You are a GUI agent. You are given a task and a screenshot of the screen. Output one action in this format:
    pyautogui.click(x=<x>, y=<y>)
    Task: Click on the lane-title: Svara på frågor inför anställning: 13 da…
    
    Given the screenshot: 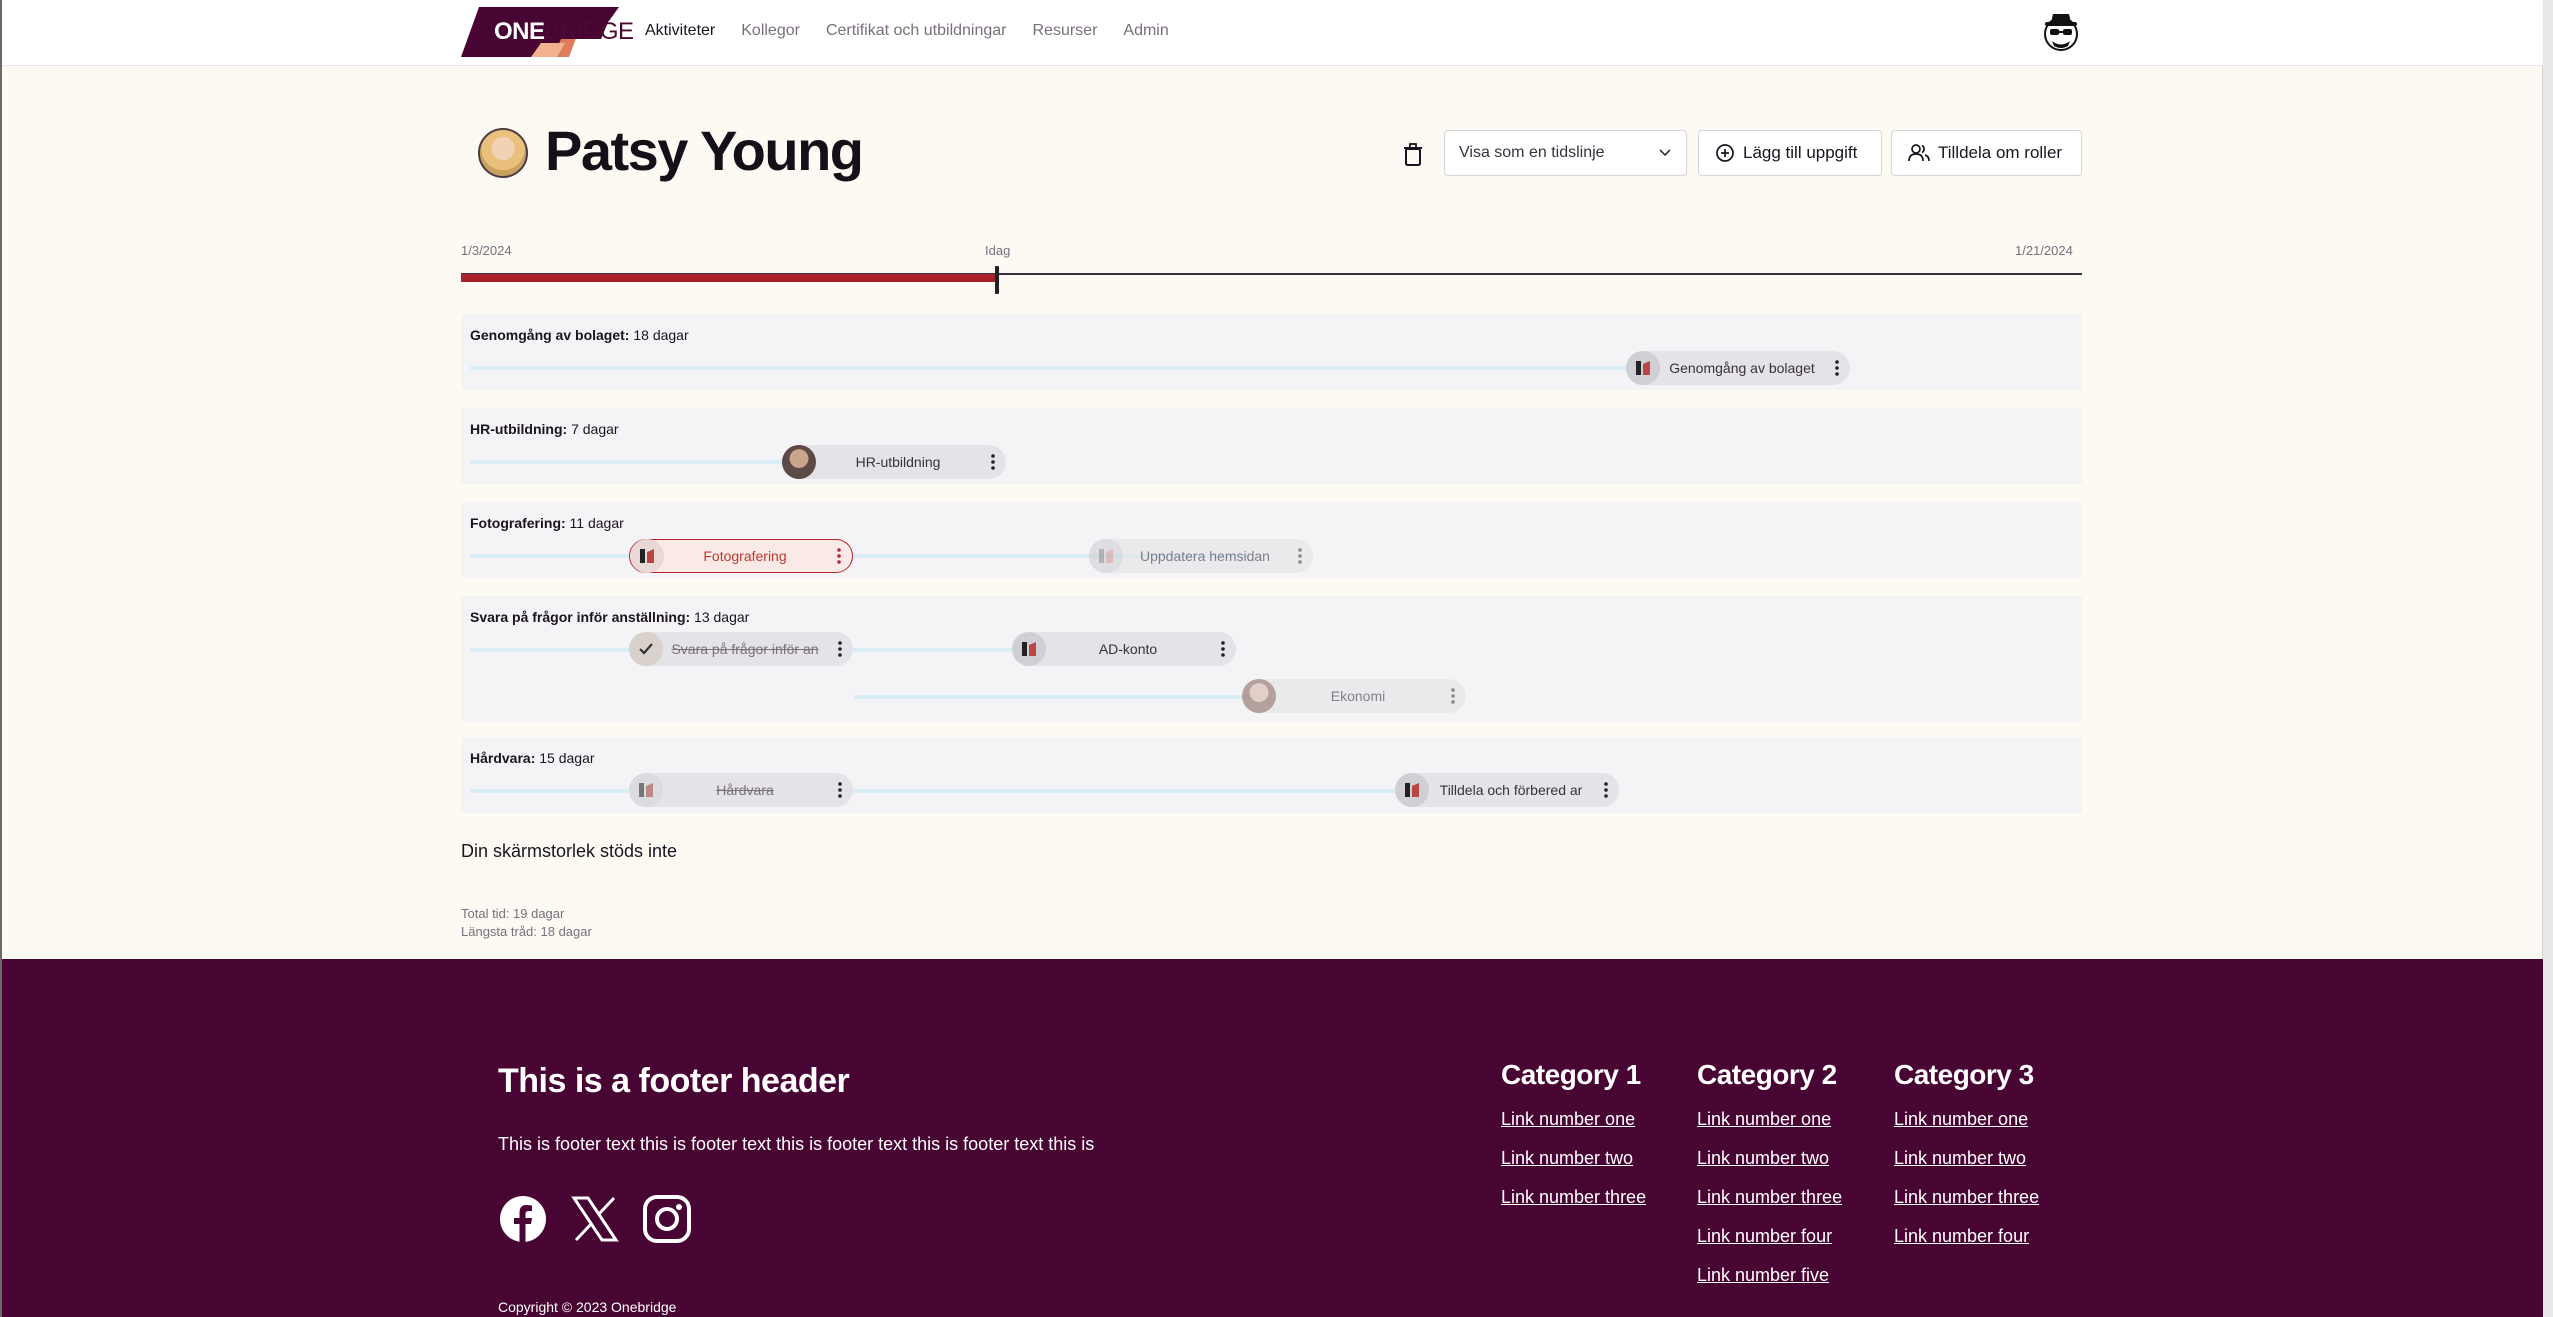 What is the action you would take?
    pyautogui.click(x=610, y=617)
    